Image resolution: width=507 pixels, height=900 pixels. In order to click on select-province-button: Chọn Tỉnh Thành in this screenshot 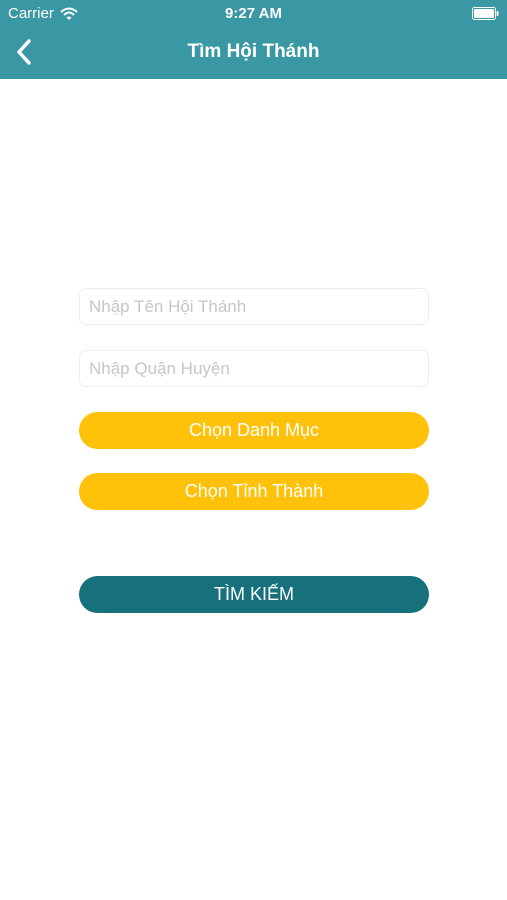, I will do `click(254, 491)`.